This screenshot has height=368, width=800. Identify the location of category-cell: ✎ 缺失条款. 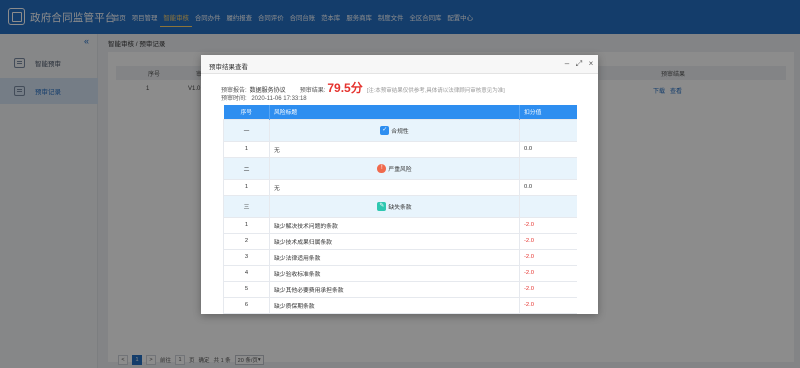
(394, 206).